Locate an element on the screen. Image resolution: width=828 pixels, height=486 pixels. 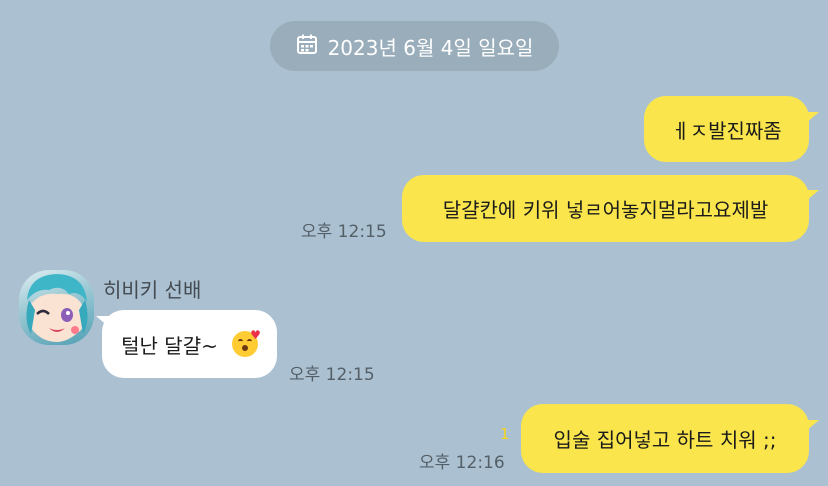
message-text: 입술 집어넣고 하트 치워 ;; is located at coordinates (665, 440).